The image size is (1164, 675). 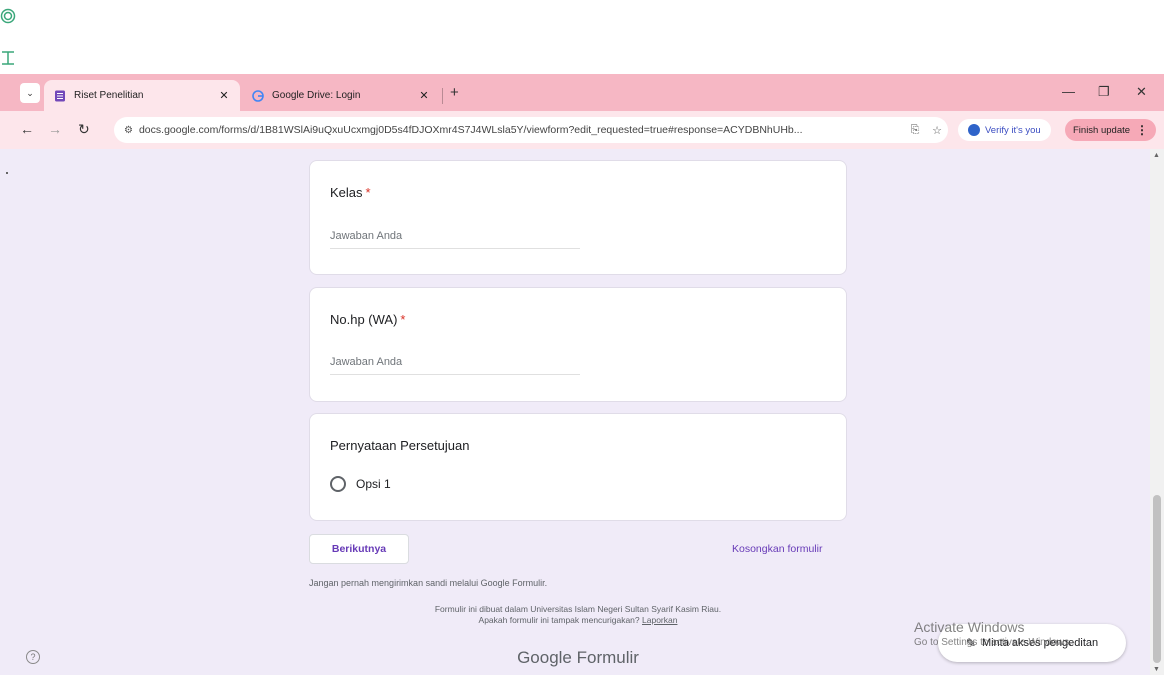 I want to click on verify-profile-button: Verify it's you, so click(x=1004, y=130).